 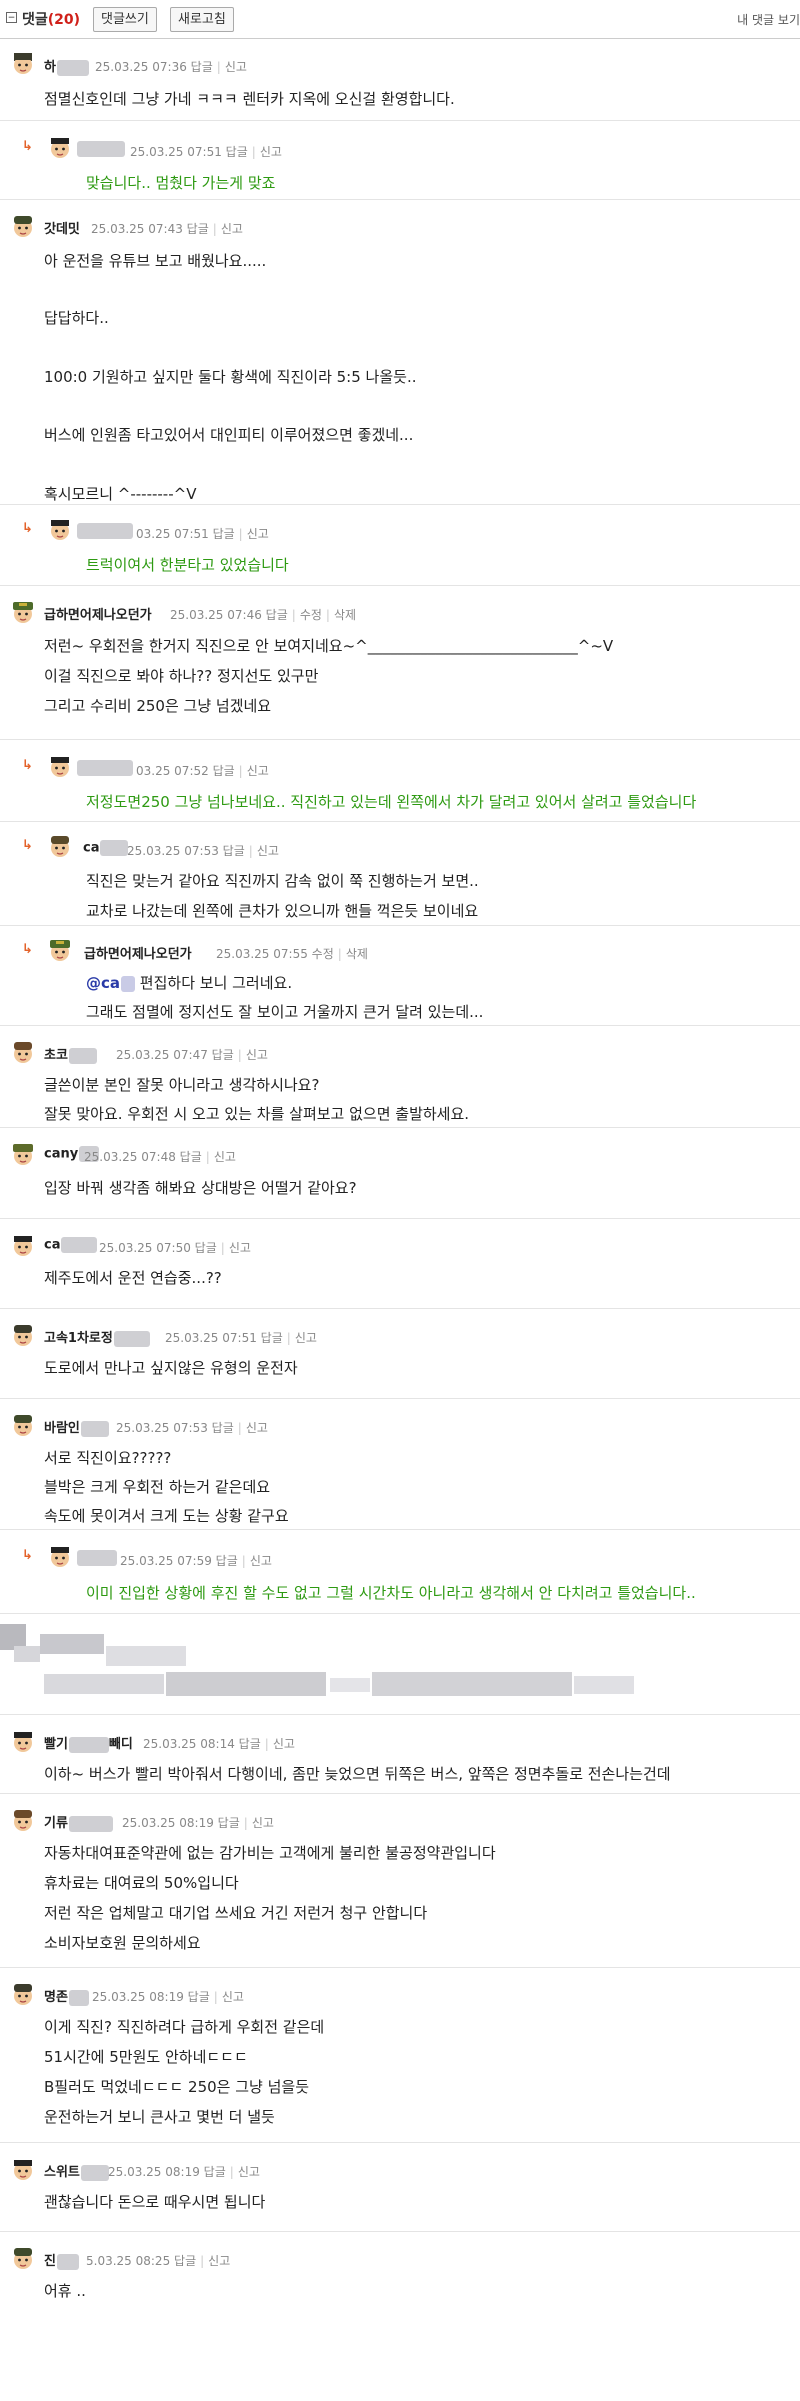 What do you see at coordinates (88, 1743) in the screenshot?
I see `author-name: 빨기 빼디` at bounding box center [88, 1743].